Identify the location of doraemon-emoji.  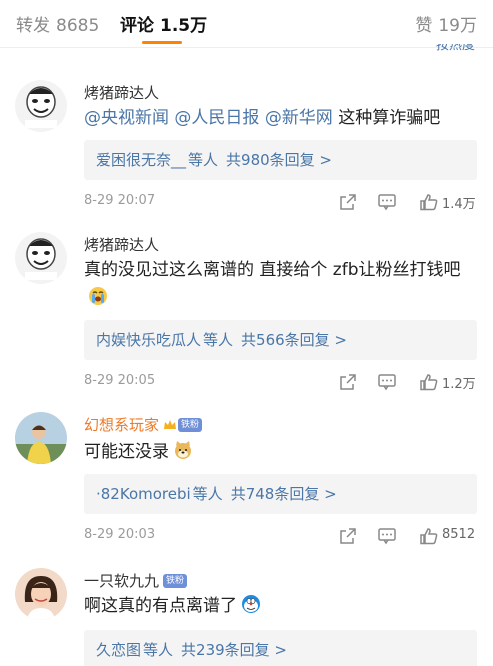
(251, 604).